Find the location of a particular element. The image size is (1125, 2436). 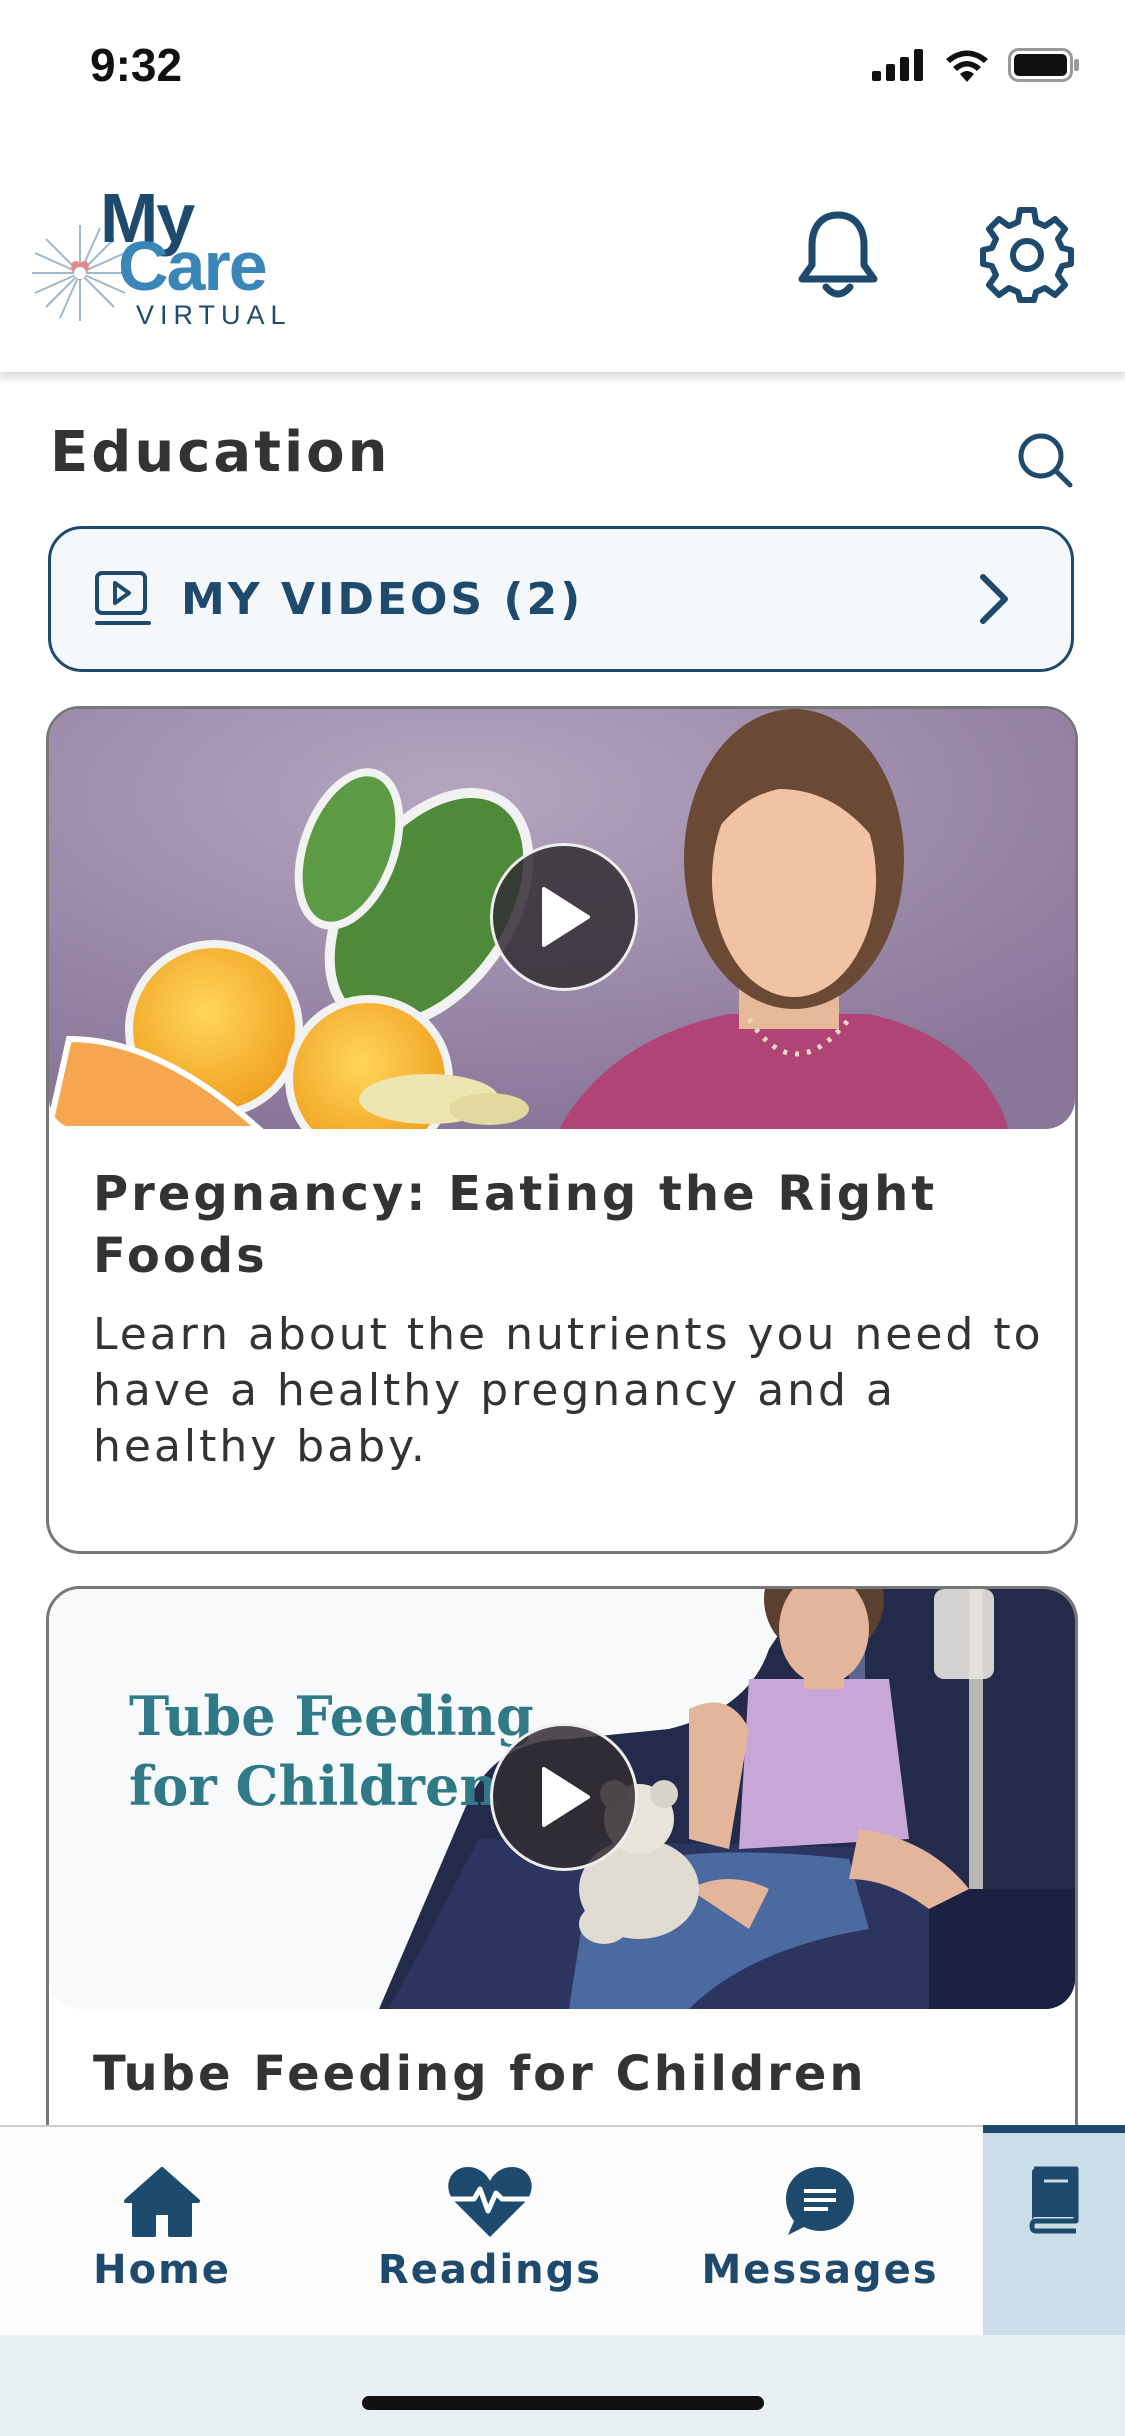

mycare-virtual-logo: My Care VIRTUAL is located at coordinates (170, 254).